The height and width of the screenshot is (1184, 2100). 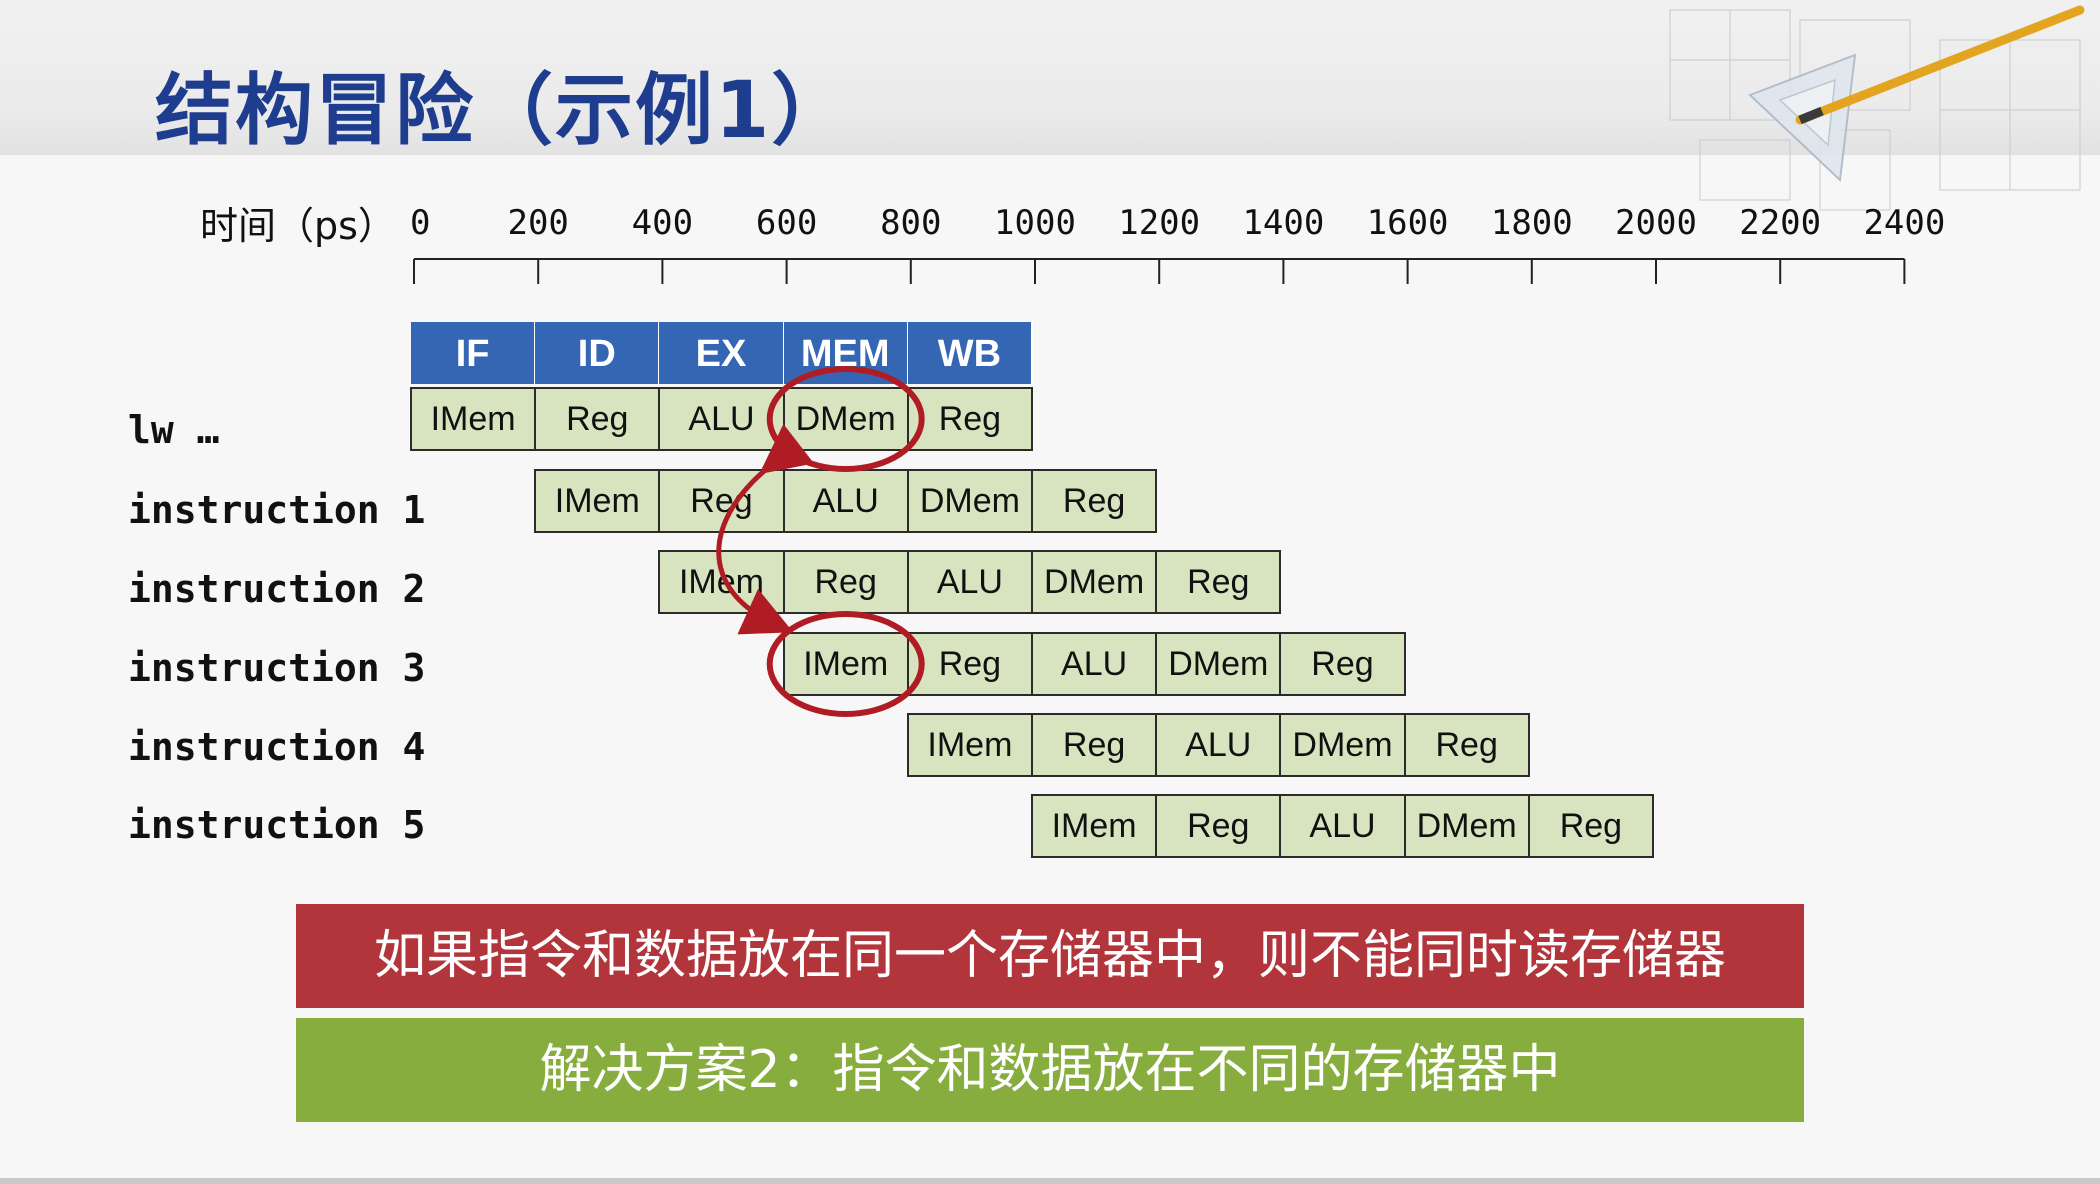 I want to click on time-axis-tick-label: 2000, so click(x=1656, y=223).